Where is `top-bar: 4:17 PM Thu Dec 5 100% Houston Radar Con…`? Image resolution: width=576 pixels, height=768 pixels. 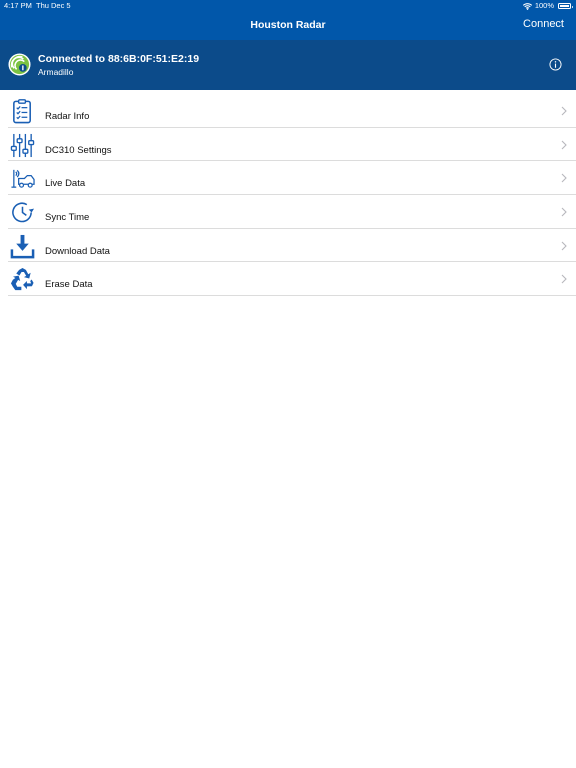
top-bar: 4:17 PM Thu Dec 5 100% Houston Radar Con… is located at coordinates (288, 20).